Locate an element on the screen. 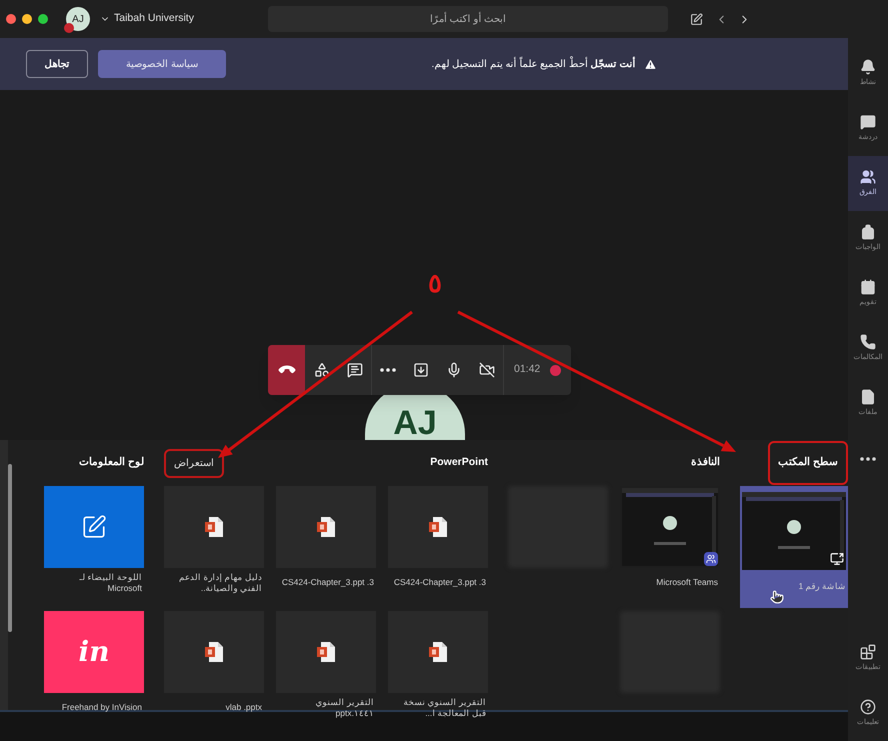  user-avatar: AJ is located at coordinates (78, 19).